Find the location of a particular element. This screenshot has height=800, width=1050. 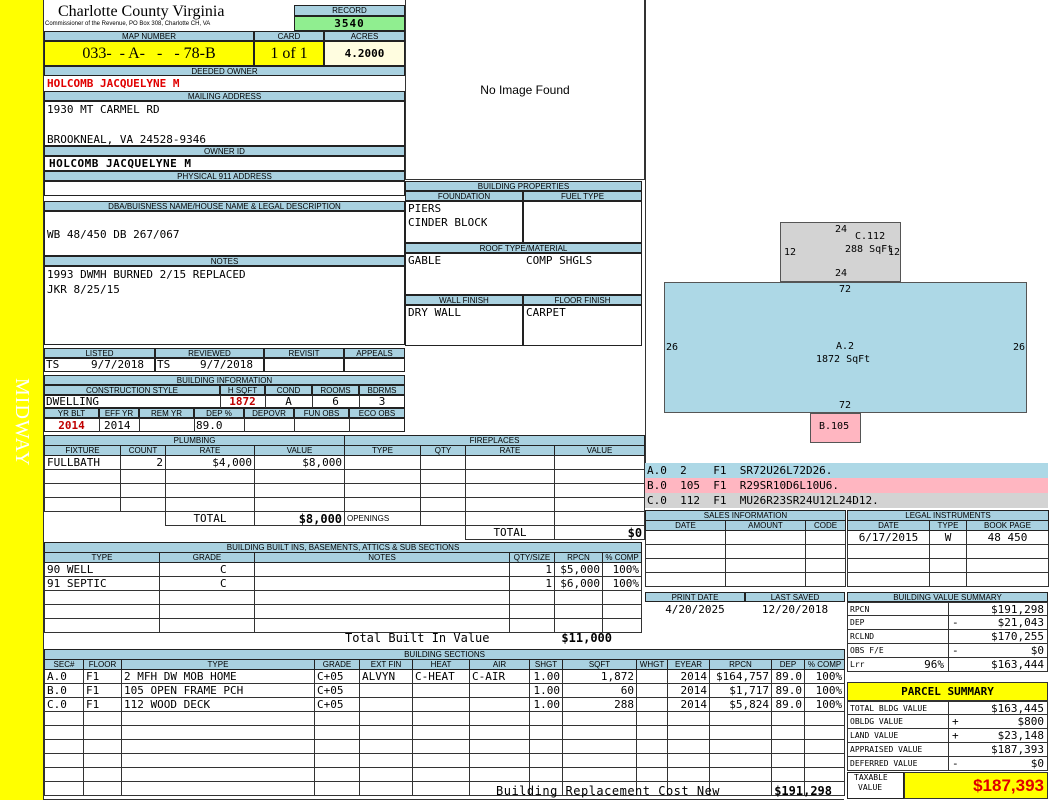

physical-address-box is located at coordinates (224, 188).